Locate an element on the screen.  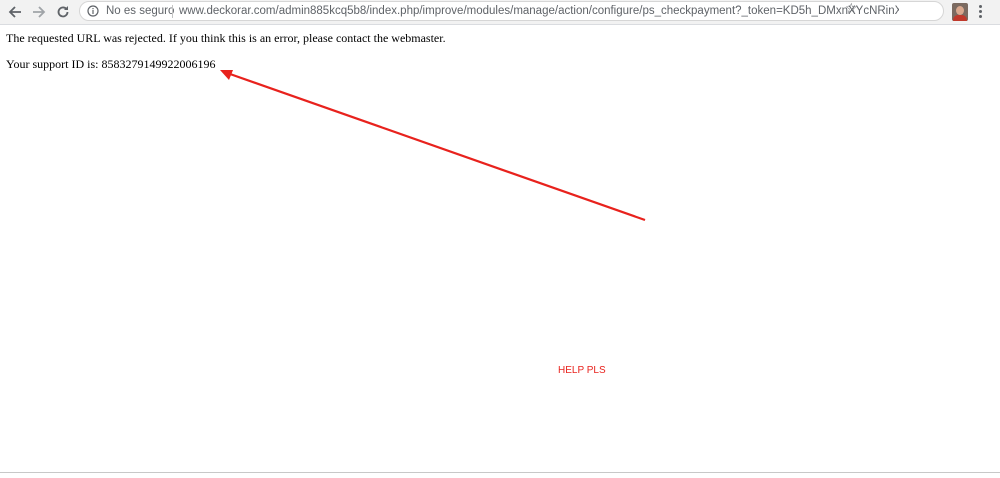
security-label: No es seguro is located at coordinates (140, 11).